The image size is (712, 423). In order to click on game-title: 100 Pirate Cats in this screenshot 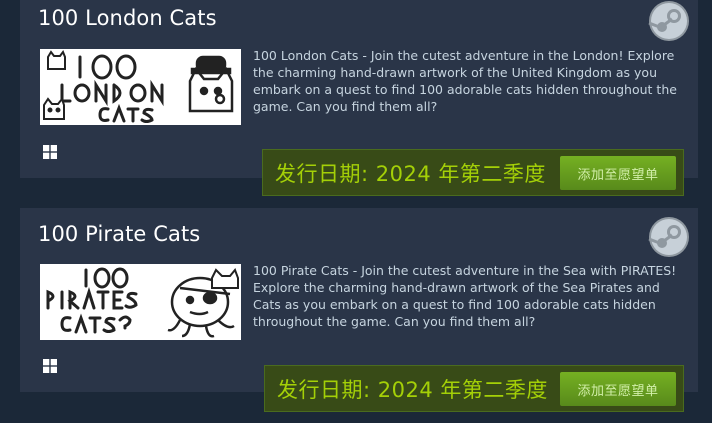, I will do `click(119, 234)`.